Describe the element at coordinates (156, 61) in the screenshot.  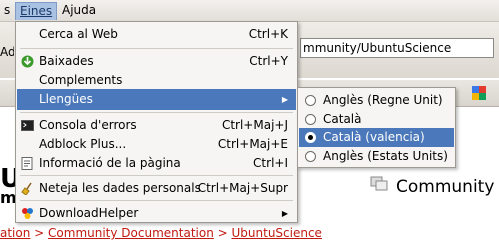
I see `menu-item-baixades: Baixades Ctrl+Y` at that location.